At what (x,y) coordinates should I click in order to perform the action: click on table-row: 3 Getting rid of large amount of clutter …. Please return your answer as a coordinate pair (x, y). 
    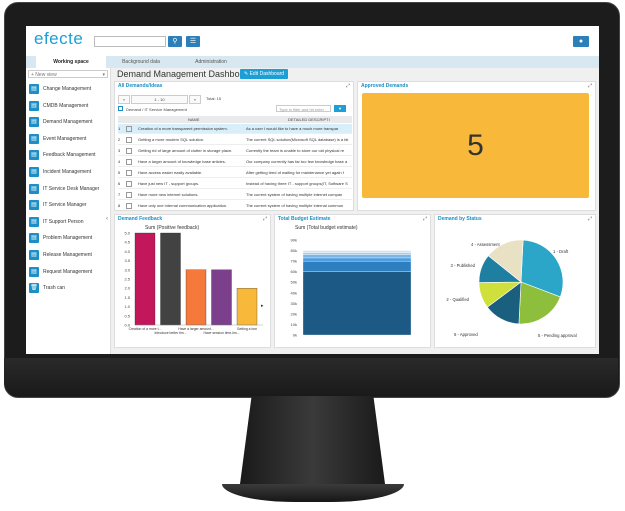
    Looking at the image, I should click on (235, 151).